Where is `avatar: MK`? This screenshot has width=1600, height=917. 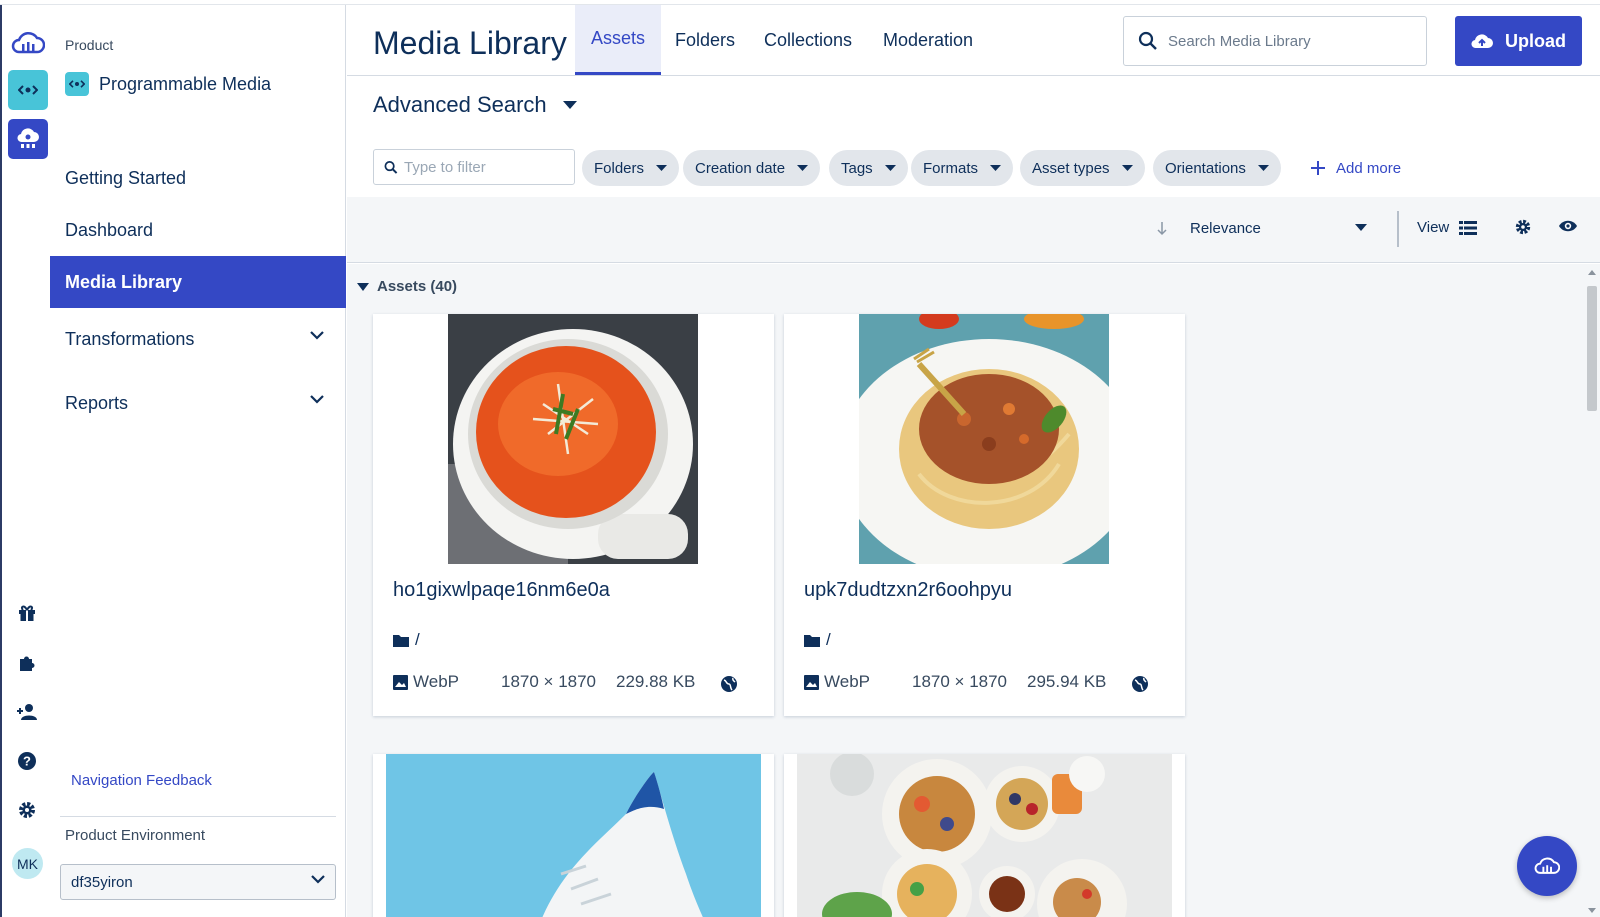
avatar: MK is located at coordinates (27, 863).